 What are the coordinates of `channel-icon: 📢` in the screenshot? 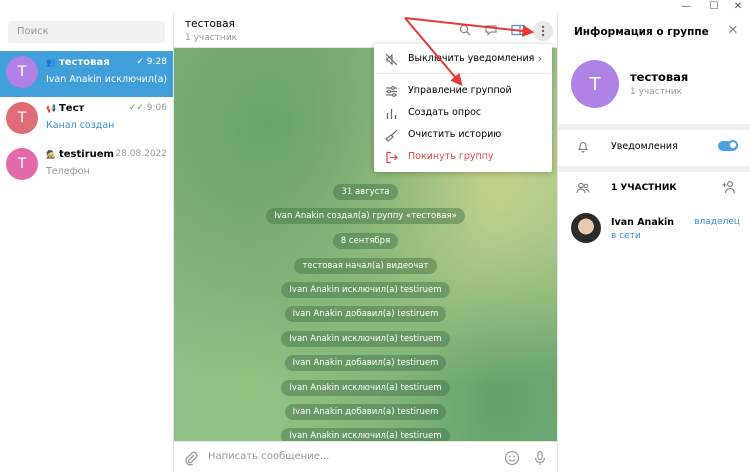 It's located at (51, 108).